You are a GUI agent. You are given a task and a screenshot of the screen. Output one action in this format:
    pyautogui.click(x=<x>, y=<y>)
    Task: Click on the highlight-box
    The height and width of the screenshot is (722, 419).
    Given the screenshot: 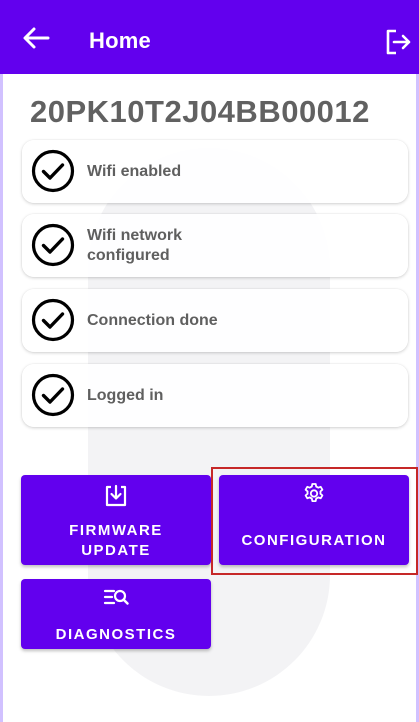 What is the action you would take?
    pyautogui.click(x=314, y=521)
    